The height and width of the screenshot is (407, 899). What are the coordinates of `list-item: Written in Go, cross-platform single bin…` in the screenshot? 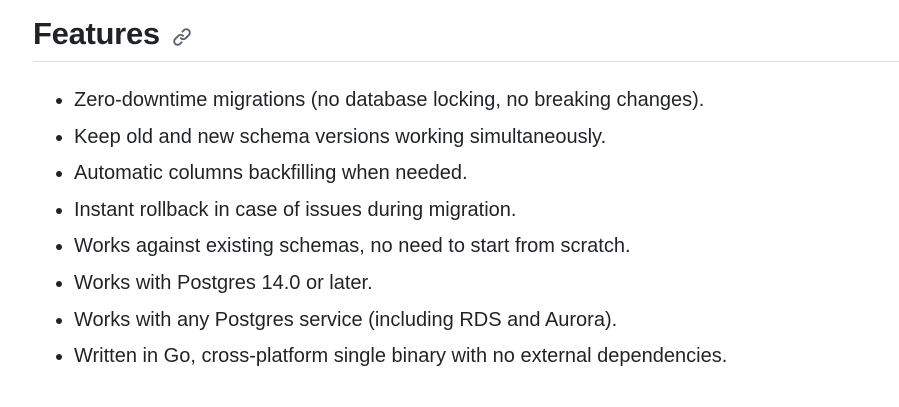 It's located at (400, 356).